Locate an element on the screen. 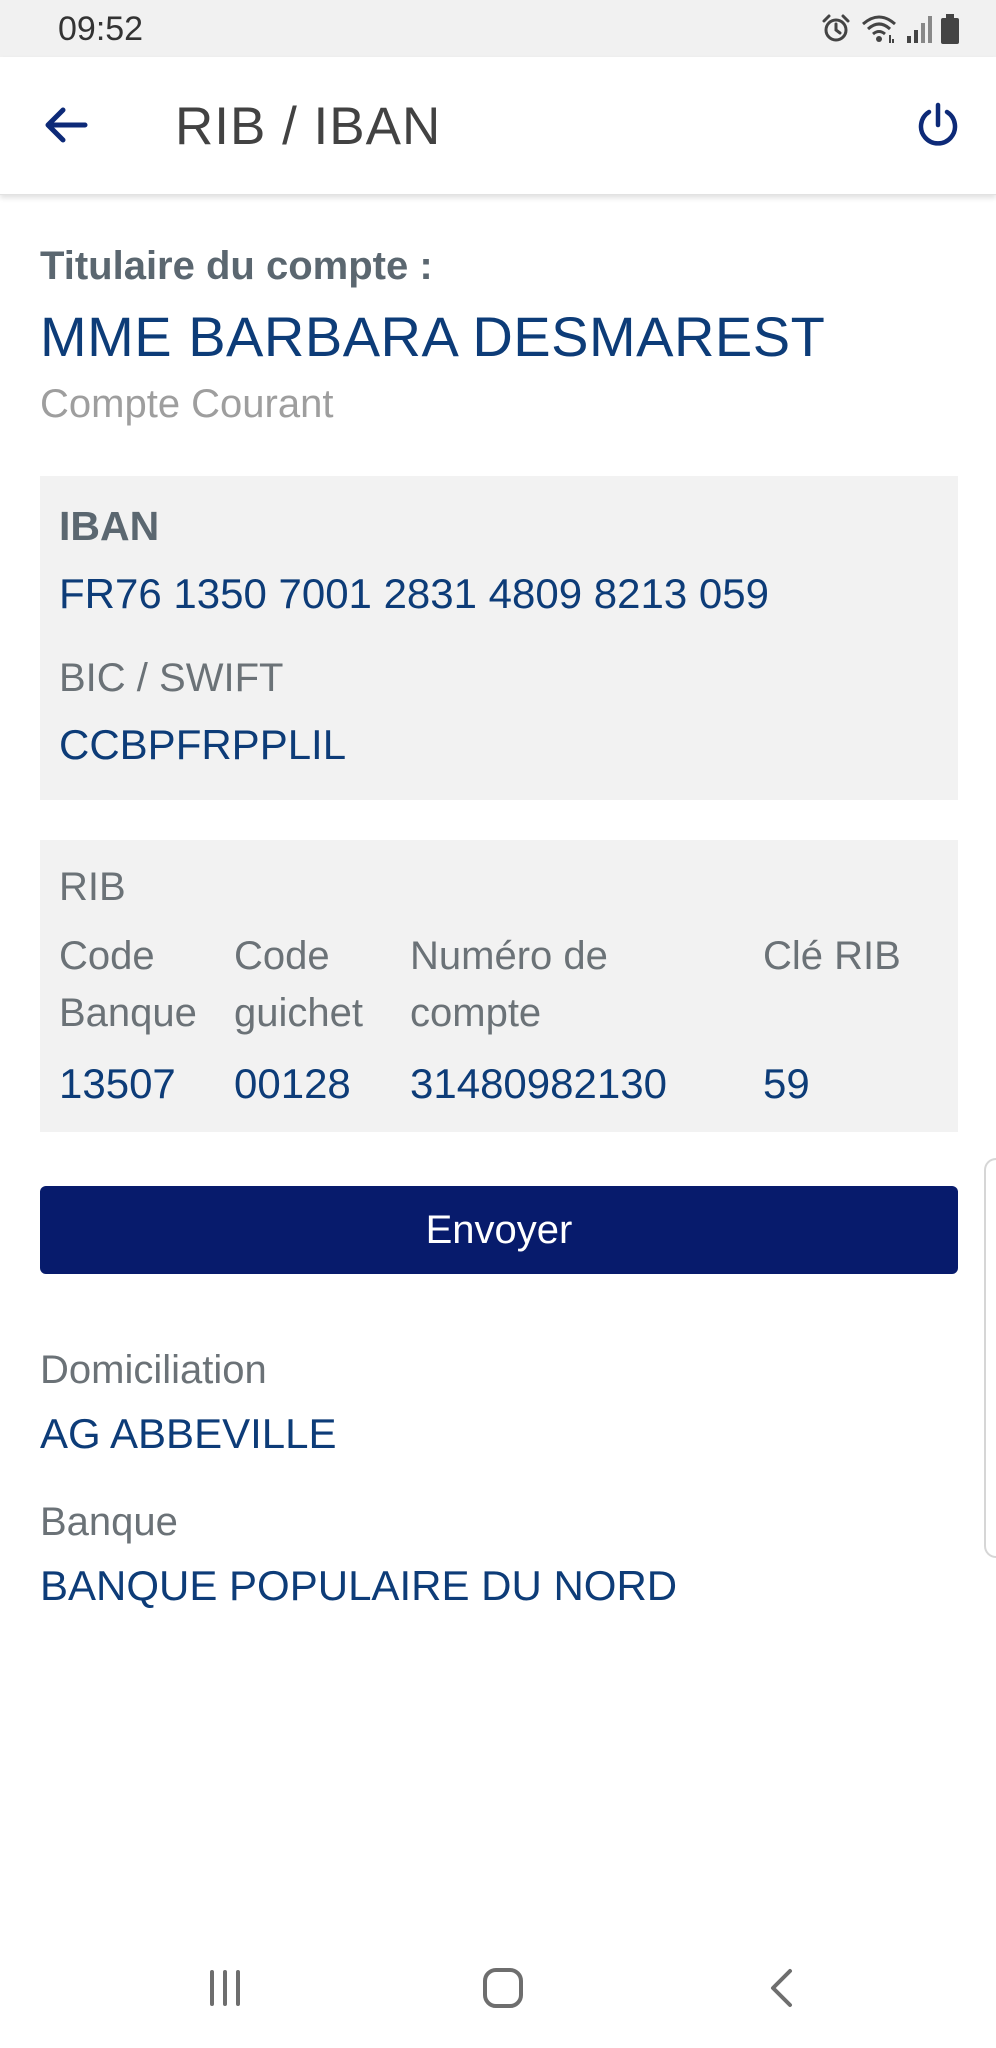  status-time: 09:52 is located at coordinates (101, 29).